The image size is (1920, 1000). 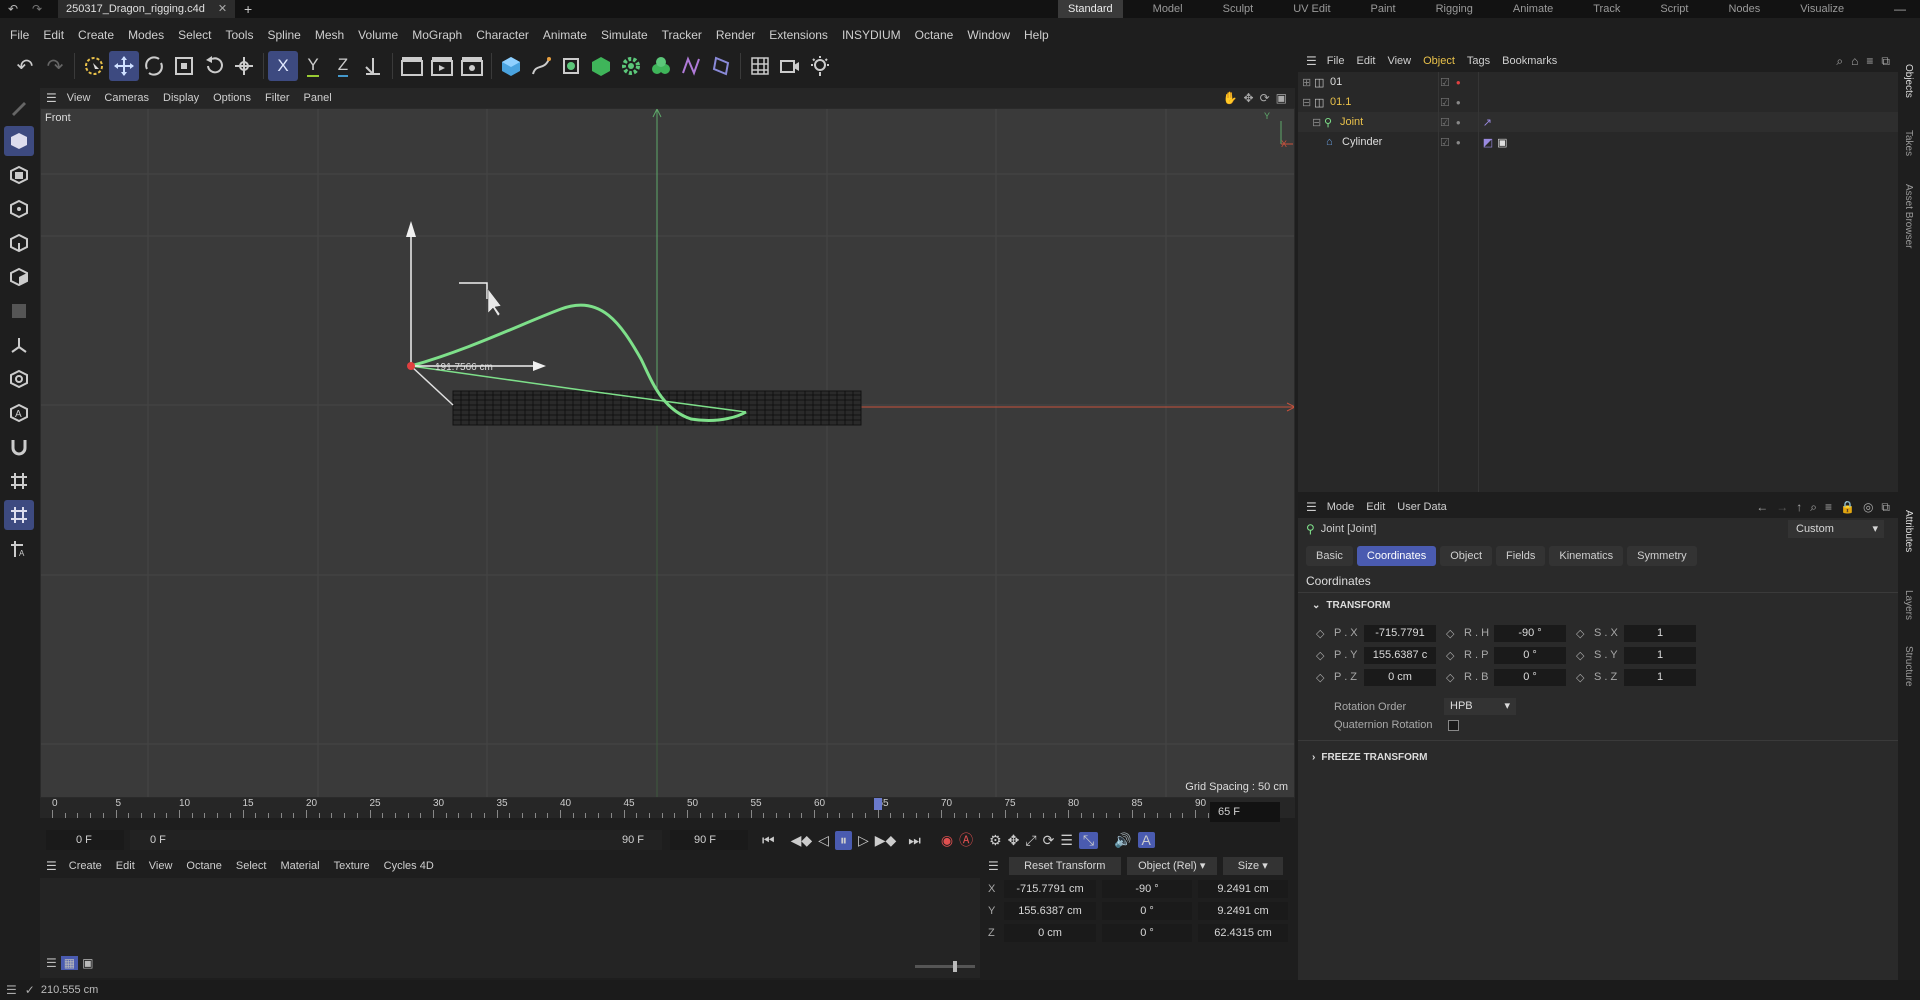 What do you see at coordinates (1762, 507) in the screenshot?
I see `back-arrow-icon: ←` at bounding box center [1762, 507].